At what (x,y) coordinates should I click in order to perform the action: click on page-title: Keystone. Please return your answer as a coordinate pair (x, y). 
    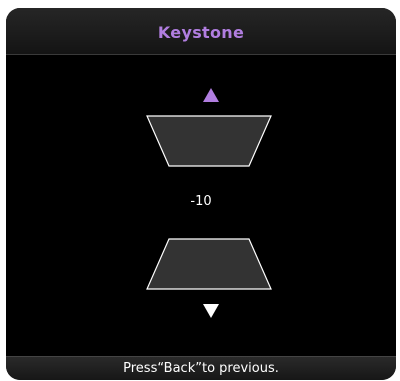
    Looking at the image, I should click on (201, 32).